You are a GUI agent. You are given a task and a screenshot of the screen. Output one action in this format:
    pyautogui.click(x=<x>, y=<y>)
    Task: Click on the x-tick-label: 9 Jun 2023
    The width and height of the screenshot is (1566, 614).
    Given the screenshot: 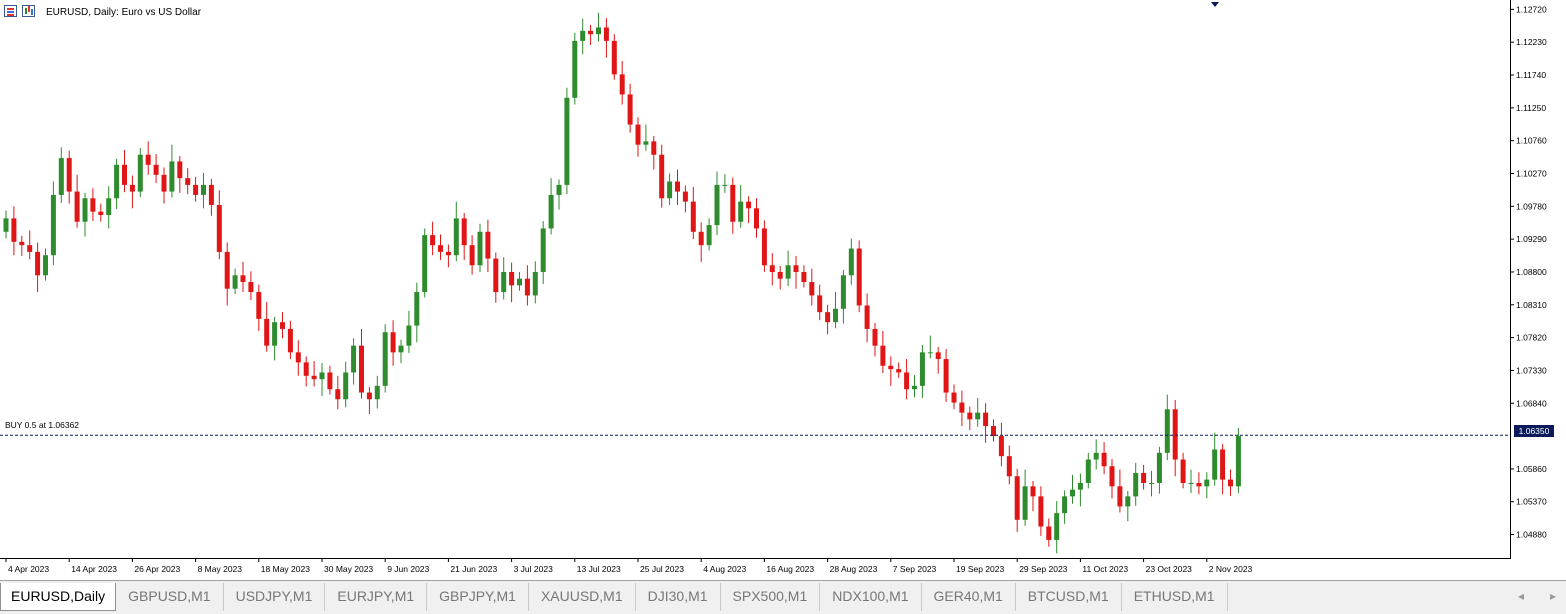 What is the action you would take?
    pyautogui.click(x=408, y=569)
    